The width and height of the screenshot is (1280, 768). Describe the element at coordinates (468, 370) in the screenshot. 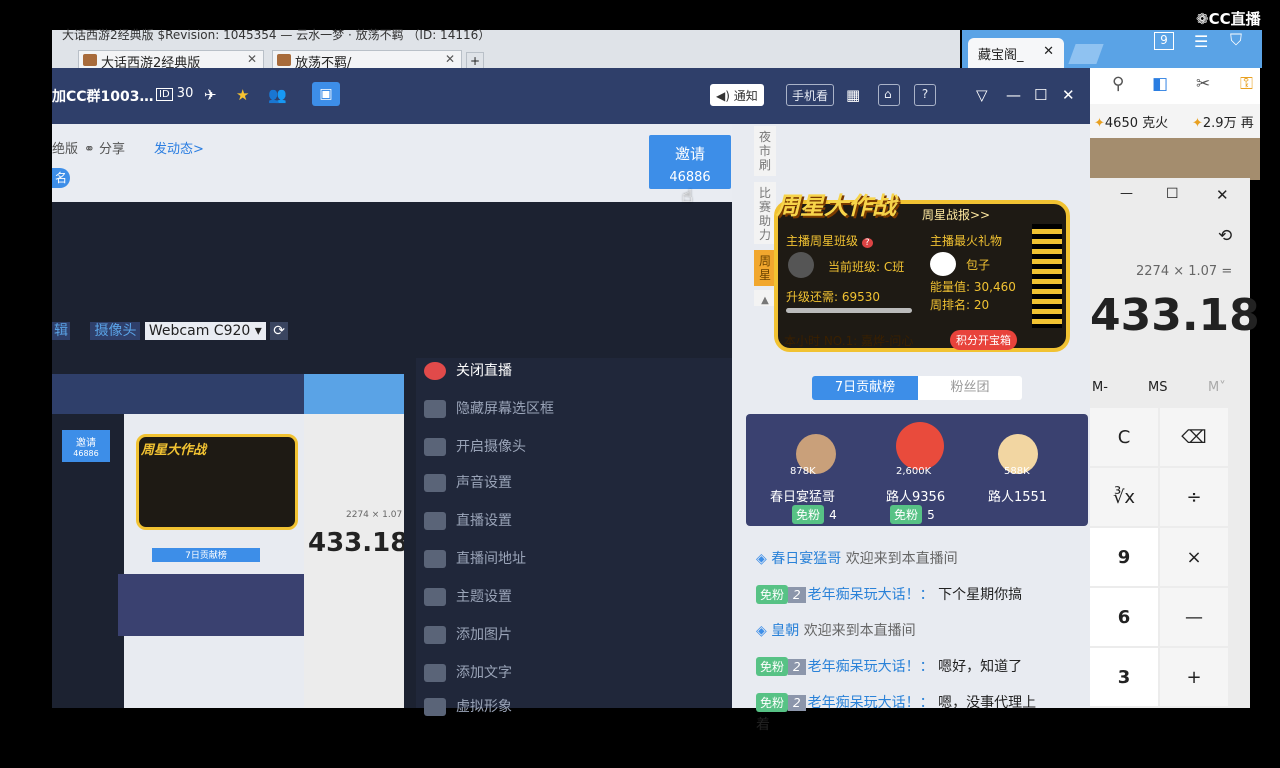

I see `menu-item-stop-live: 关闭直播` at that location.